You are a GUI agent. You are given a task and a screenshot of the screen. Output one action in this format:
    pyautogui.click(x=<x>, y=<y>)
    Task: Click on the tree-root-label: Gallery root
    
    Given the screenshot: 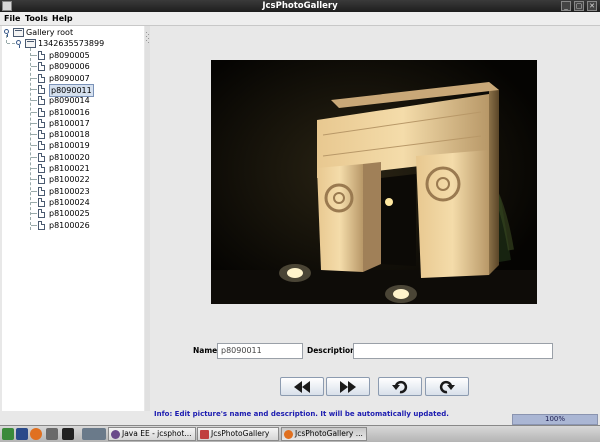 What is the action you would take?
    pyautogui.click(x=49, y=32)
    